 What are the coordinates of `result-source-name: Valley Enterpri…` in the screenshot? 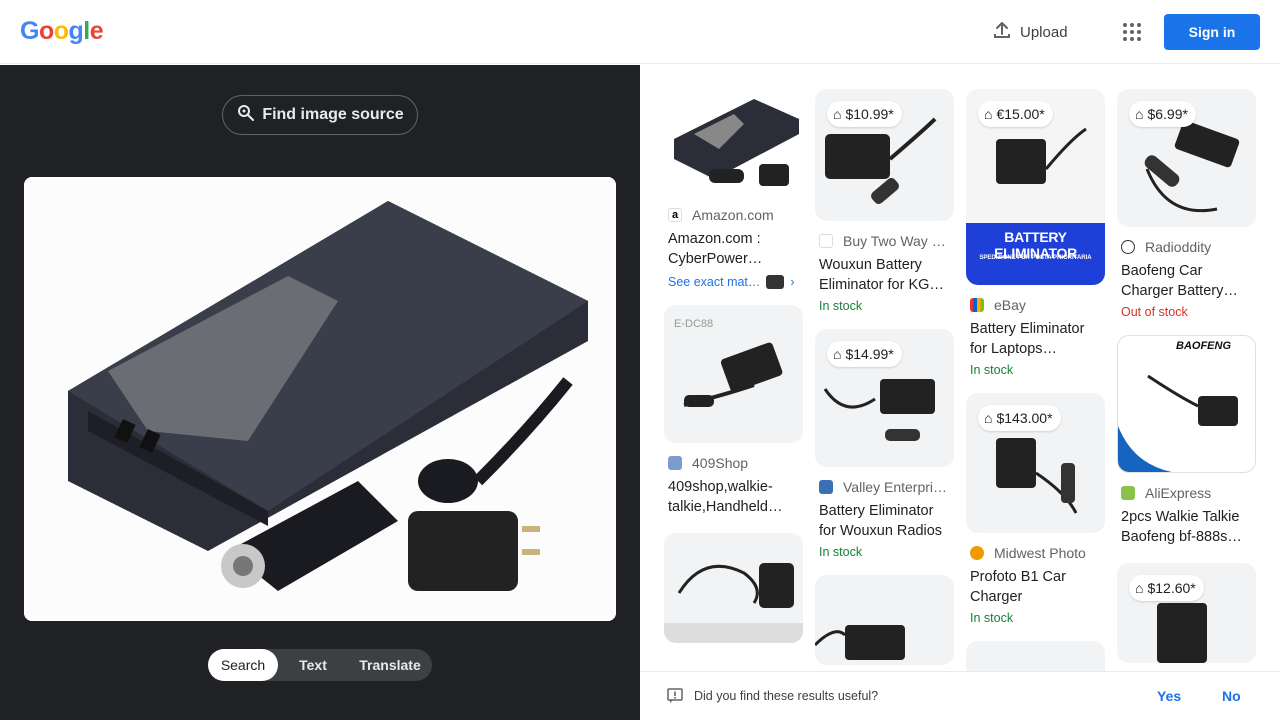 It's located at (895, 487).